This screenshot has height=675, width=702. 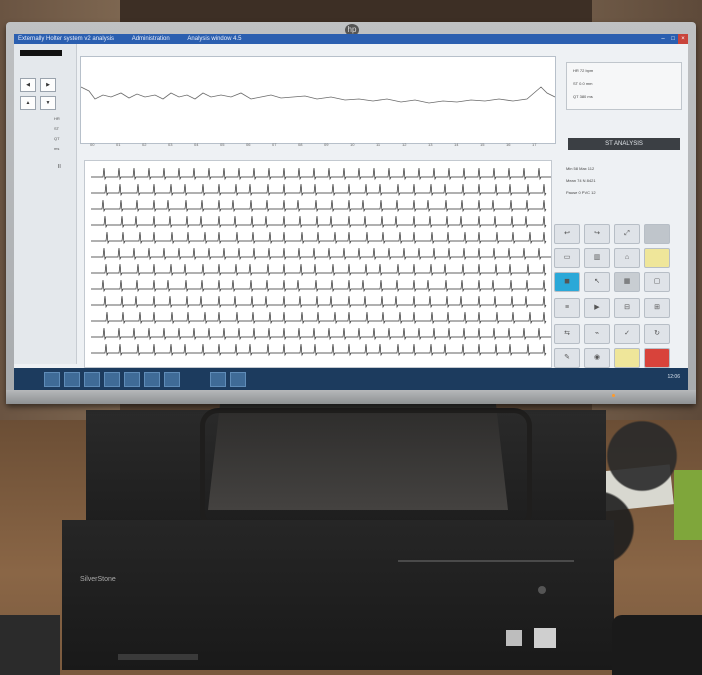 I want to click on axis-tick: 17, so click(x=534, y=144).